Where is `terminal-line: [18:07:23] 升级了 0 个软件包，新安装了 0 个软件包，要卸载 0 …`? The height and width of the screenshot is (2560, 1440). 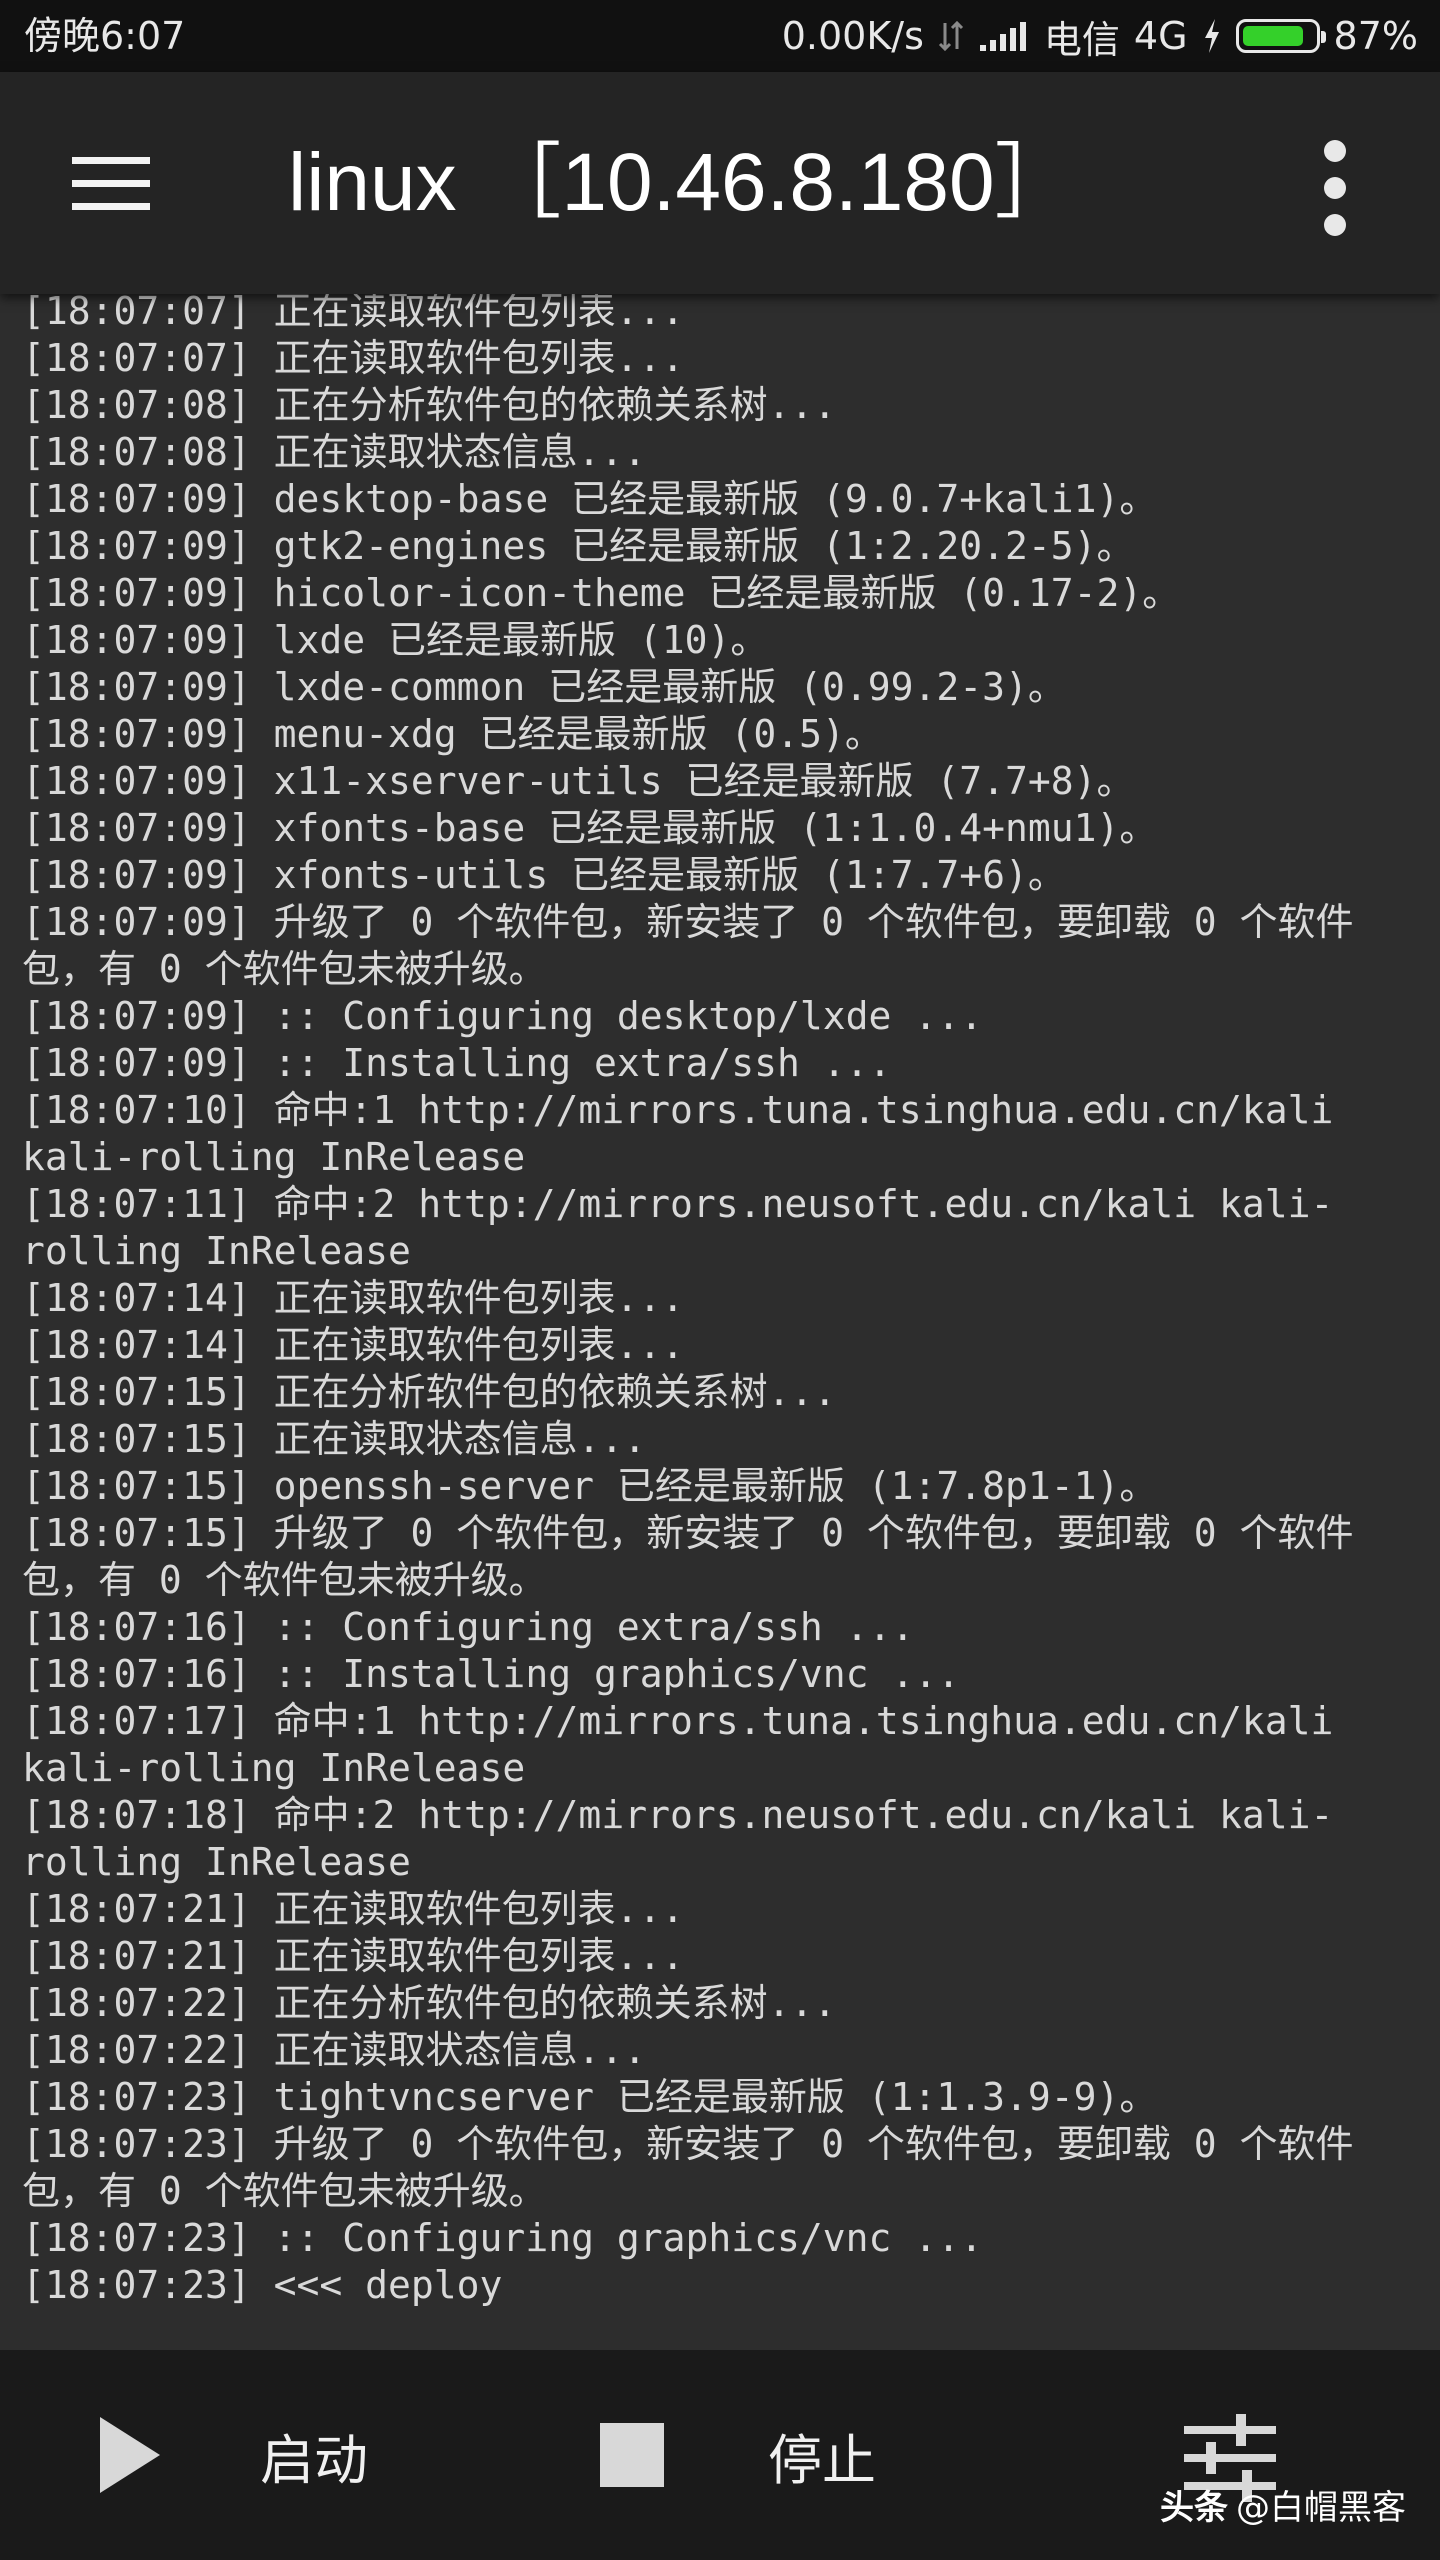
terminal-line: [18:07:23] 升级了 0 个软件包，新安装了 0 个软件包，要卸载 0 … is located at coordinates (688, 2144).